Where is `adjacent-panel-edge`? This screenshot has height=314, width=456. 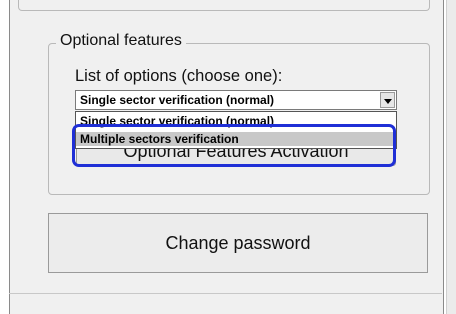
adjacent-panel-edge is located at coordinates (451, 157).